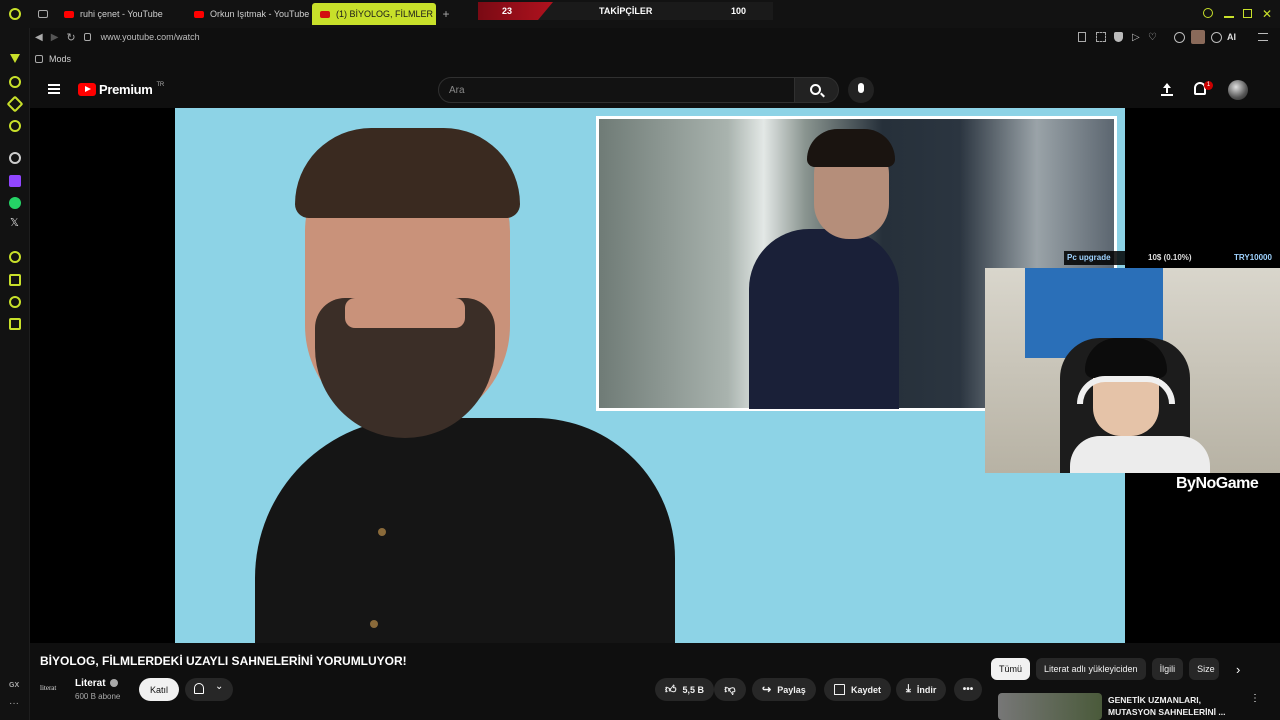 The image size is (1280, 720). Describe the element at coordinates (1238, 669) in the screenshot. I see `chevron-right-icon: ›` at that location.